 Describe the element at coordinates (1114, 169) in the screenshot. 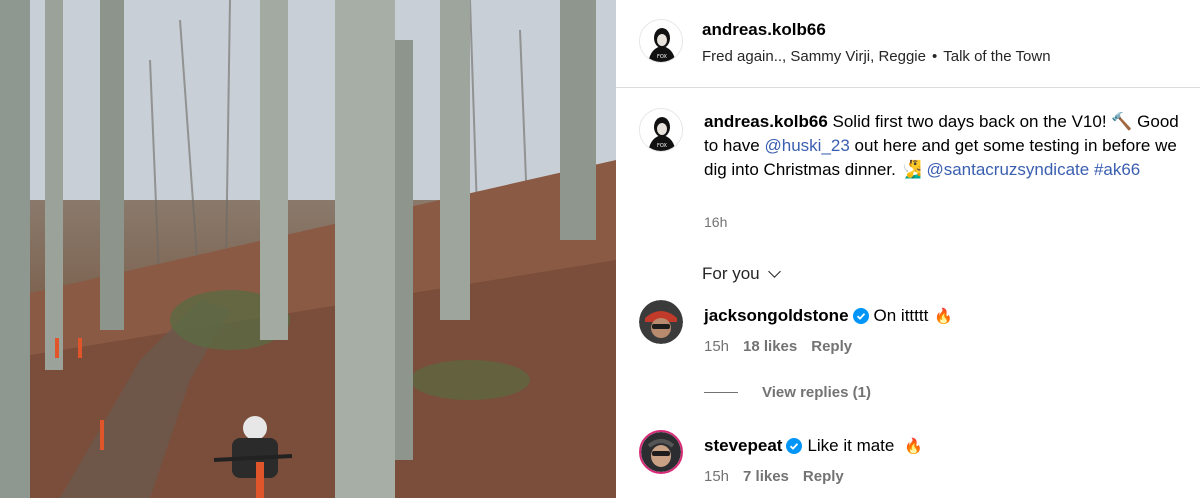

I see `hashtag-link: #ak66` at that location.